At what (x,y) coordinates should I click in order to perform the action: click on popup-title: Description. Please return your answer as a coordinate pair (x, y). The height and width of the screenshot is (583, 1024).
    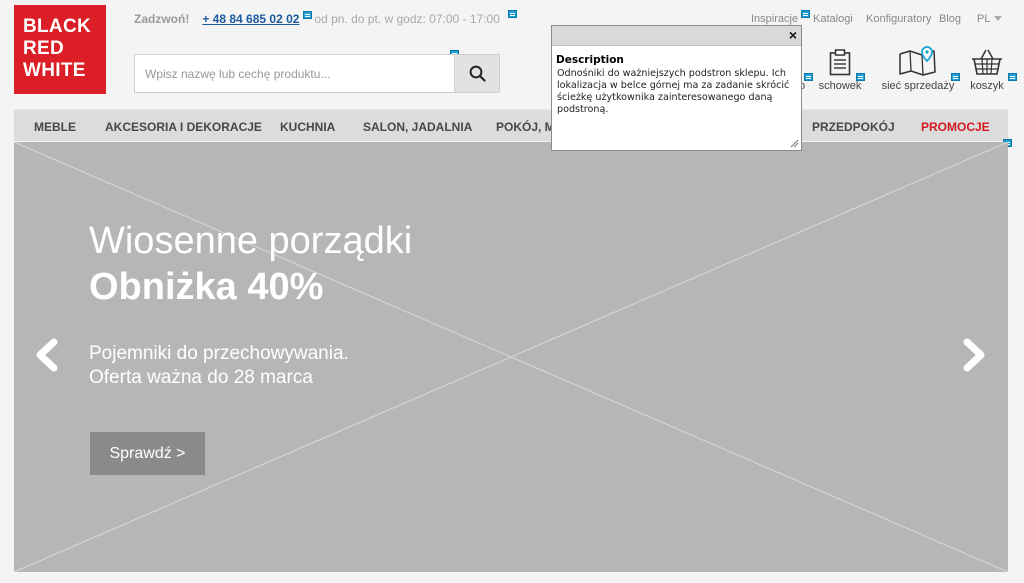
    Looking at the image, I should click on (590, 60).